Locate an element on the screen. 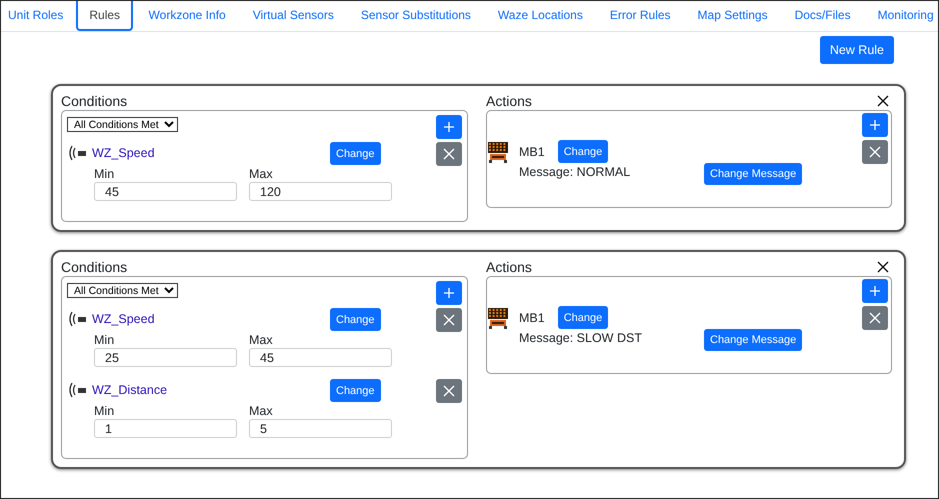  message-text: Message: NORMAL is located at coordinates (575, 172).